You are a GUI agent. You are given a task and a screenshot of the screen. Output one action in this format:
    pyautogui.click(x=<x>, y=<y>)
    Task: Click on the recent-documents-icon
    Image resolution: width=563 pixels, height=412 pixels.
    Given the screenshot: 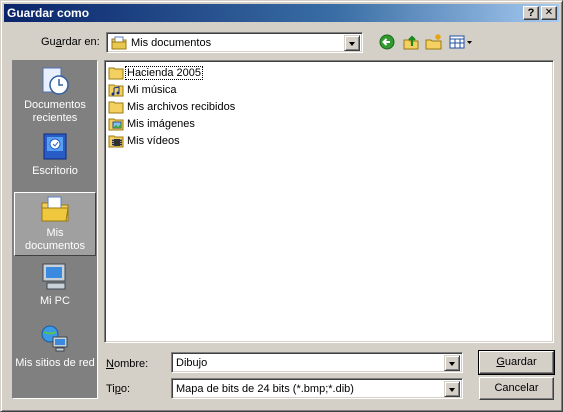 What is the action you would take?
    pyautogui.click(x=55, y=81)
    